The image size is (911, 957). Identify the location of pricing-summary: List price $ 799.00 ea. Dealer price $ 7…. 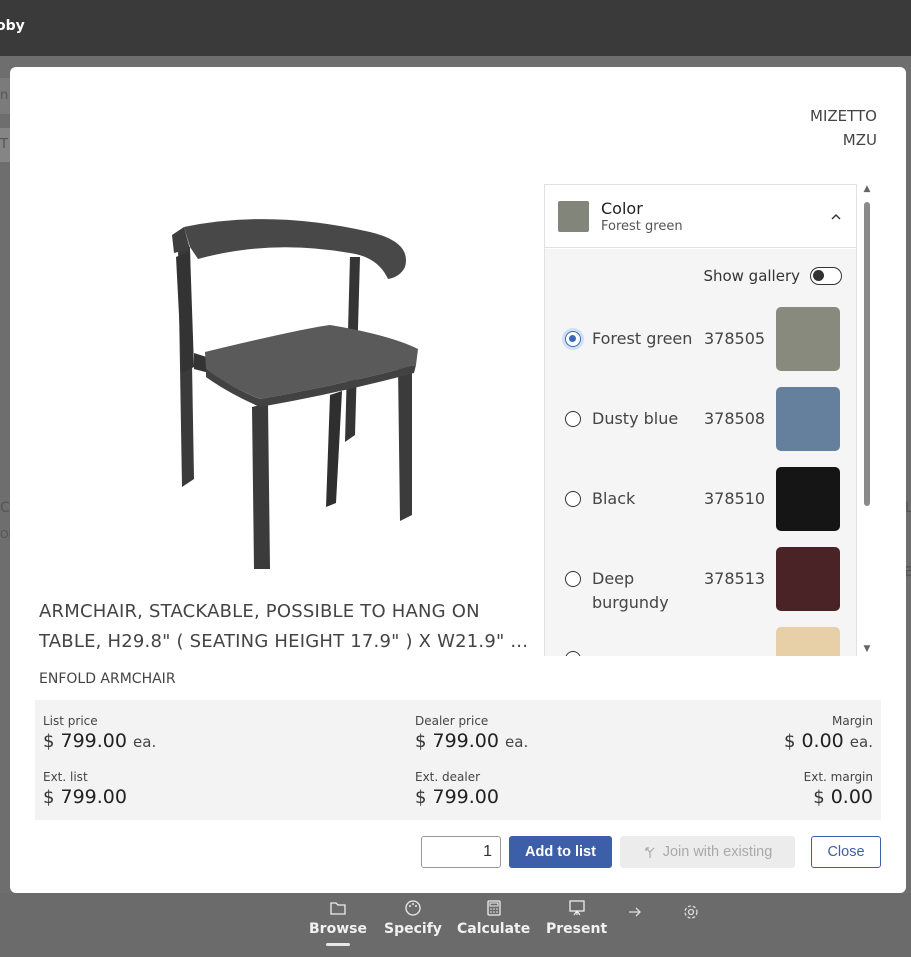
(458, 760).